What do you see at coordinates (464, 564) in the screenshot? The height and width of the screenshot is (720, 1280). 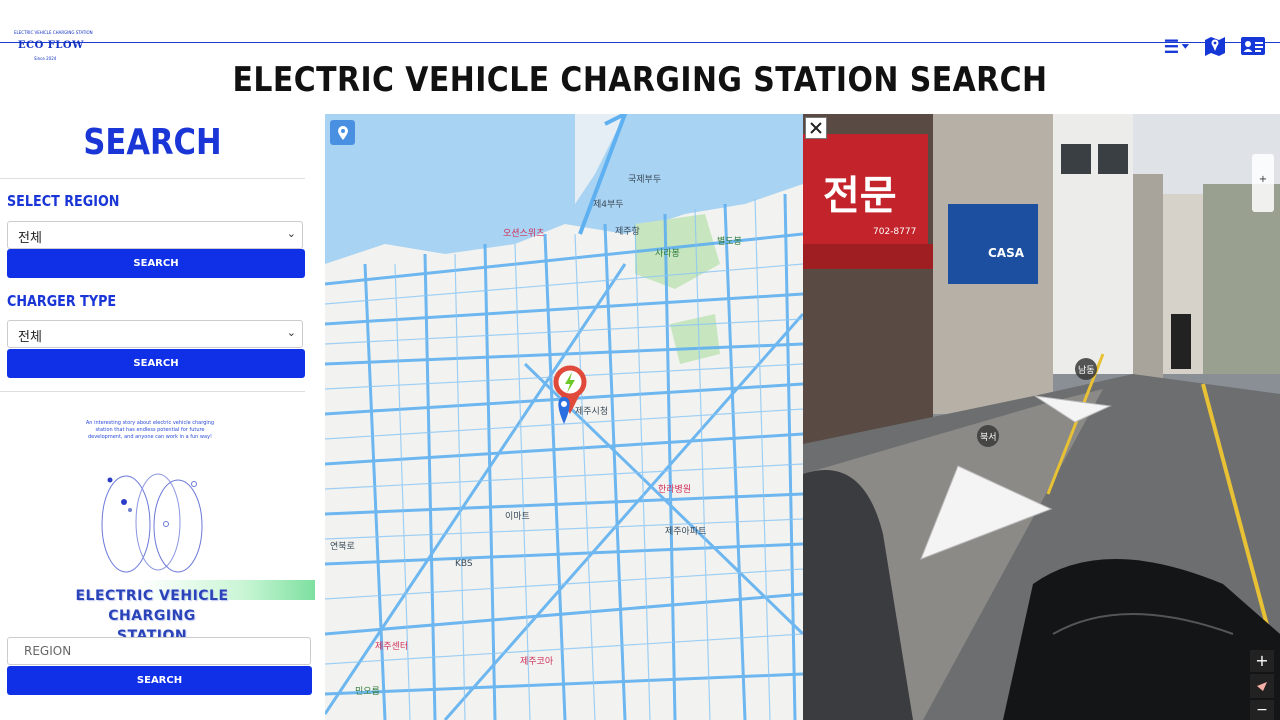 I see `map-label: KBS` at bounding box center [464, 564].